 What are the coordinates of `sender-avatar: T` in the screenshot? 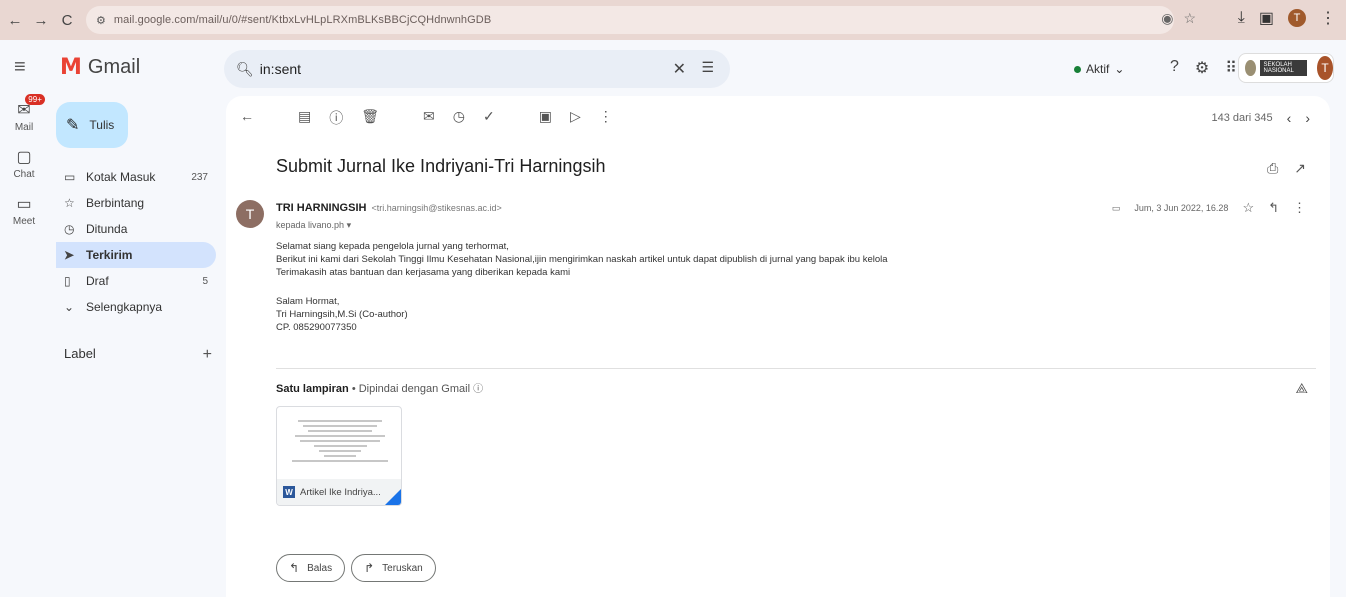 It's located at (250, 214).